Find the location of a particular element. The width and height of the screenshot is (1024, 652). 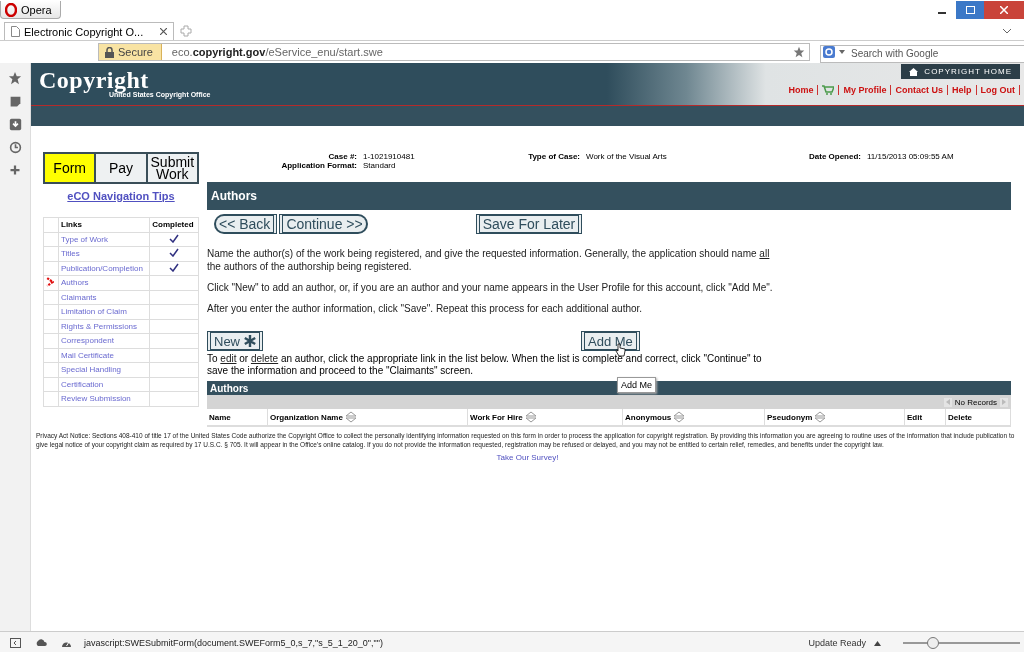

nav-link: My Profile is located at coordinates (865, 90).